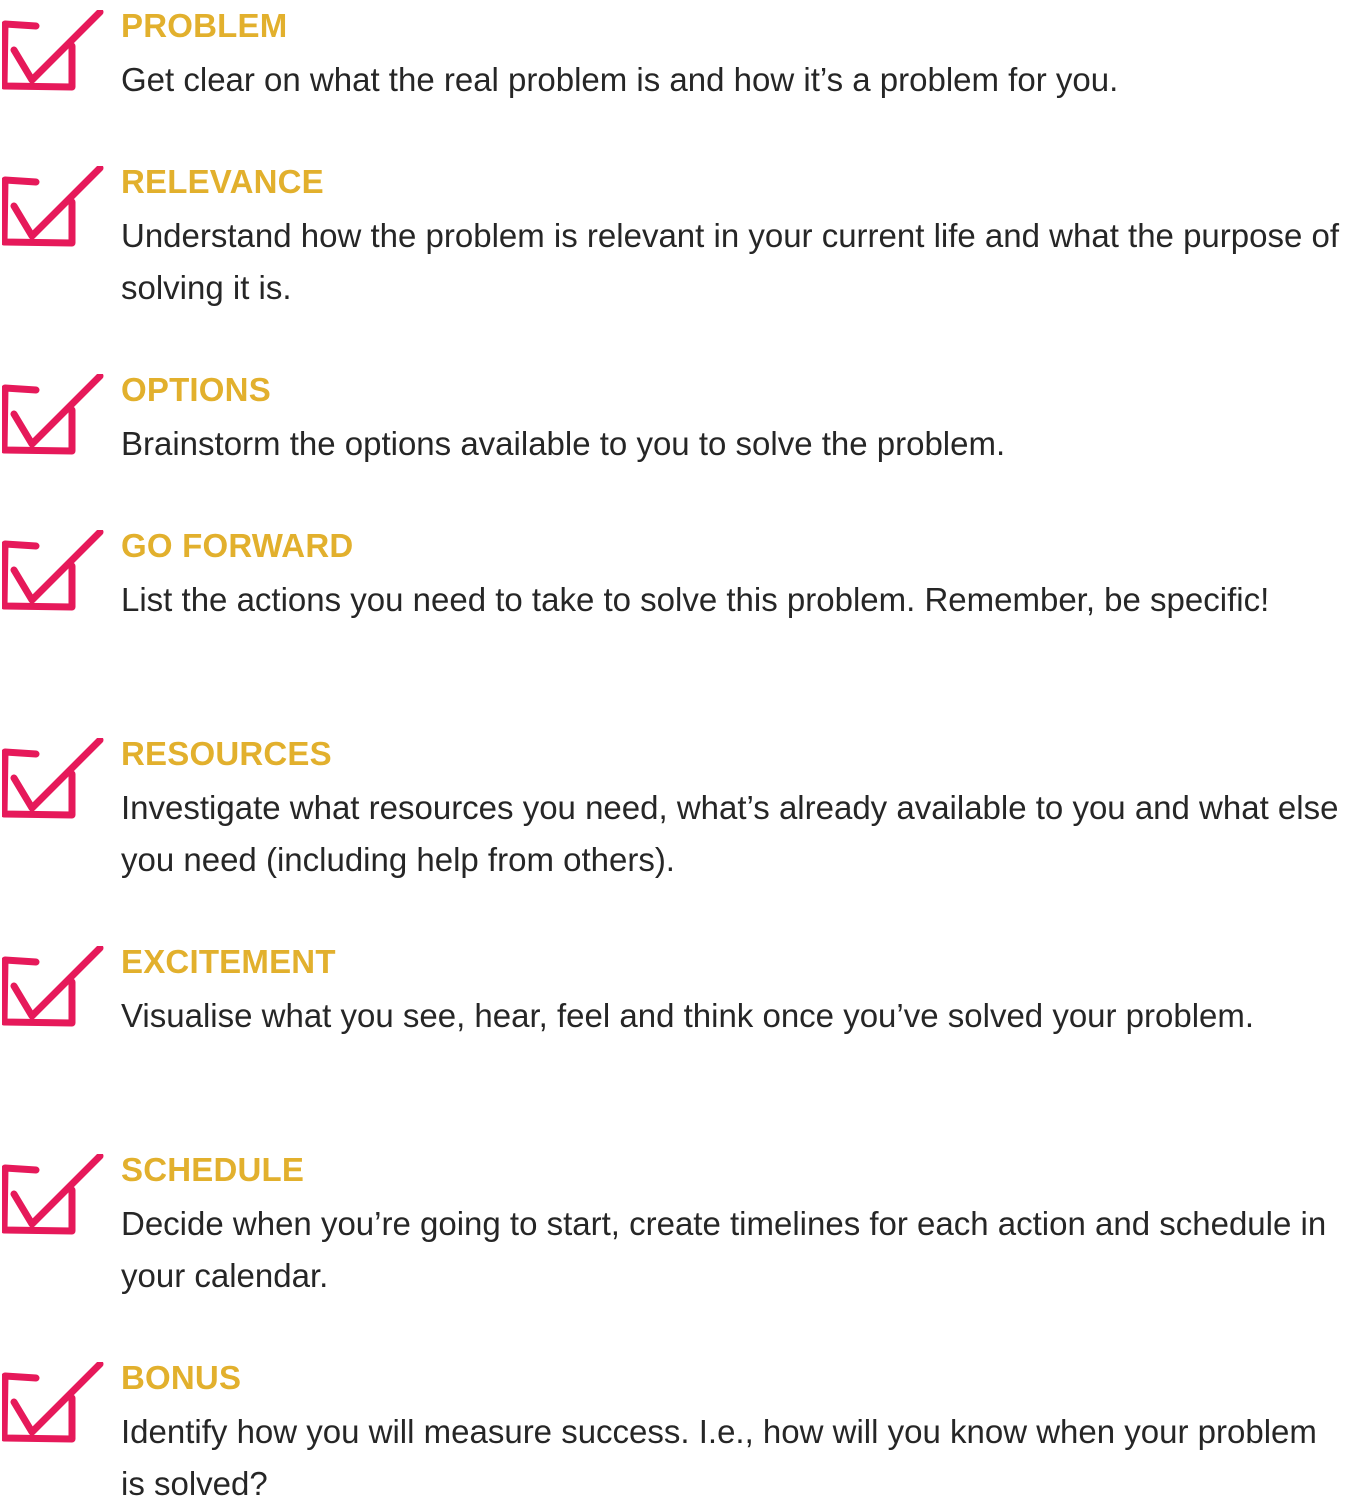 This screenshot has height=1510, width=1349. Describe the element at coordinates (228, 961) in the screenshot. I see `item-heading: EXCITEMENT` at that location.